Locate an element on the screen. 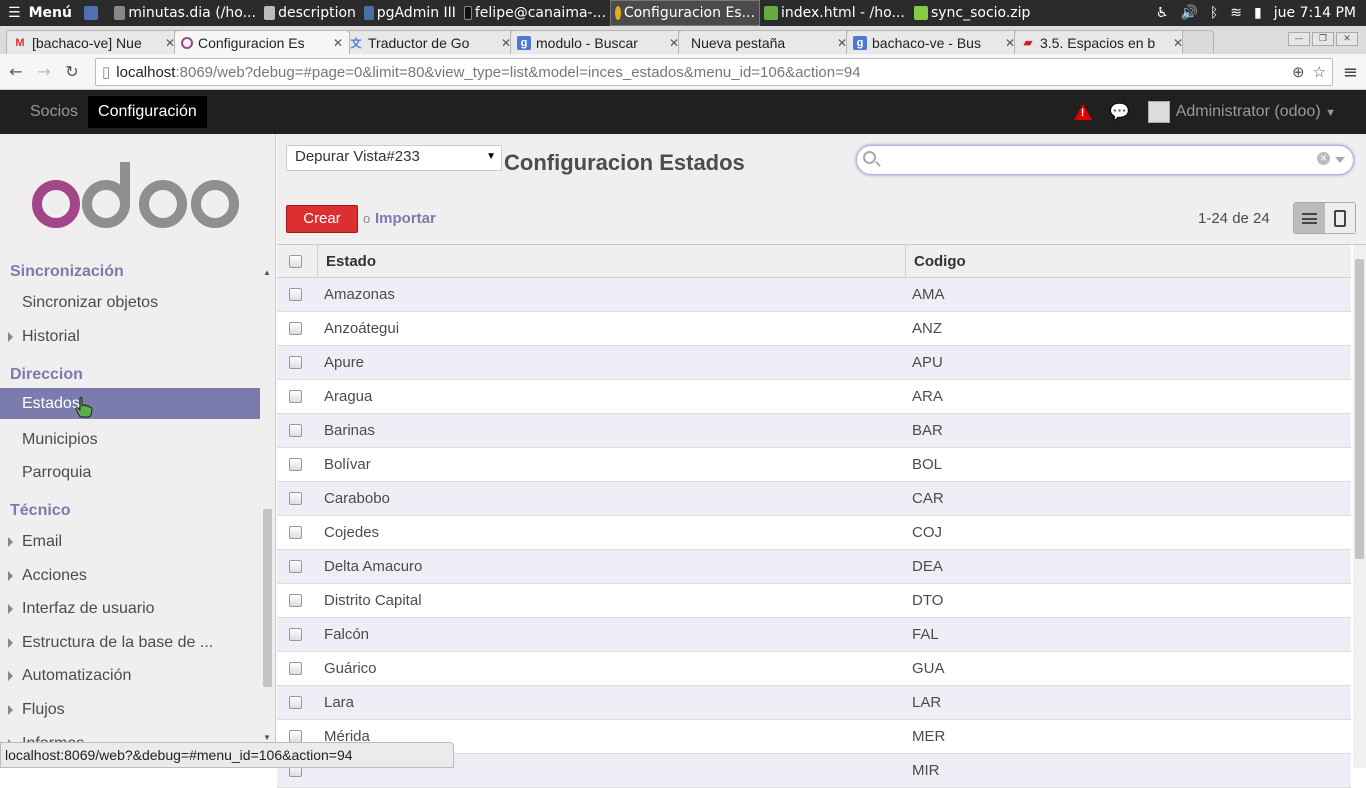 This screenshot has width=1366, height=788. browser-tab: M [bachaco-ve] Nue ✕ is located at coordinates (94, 42).